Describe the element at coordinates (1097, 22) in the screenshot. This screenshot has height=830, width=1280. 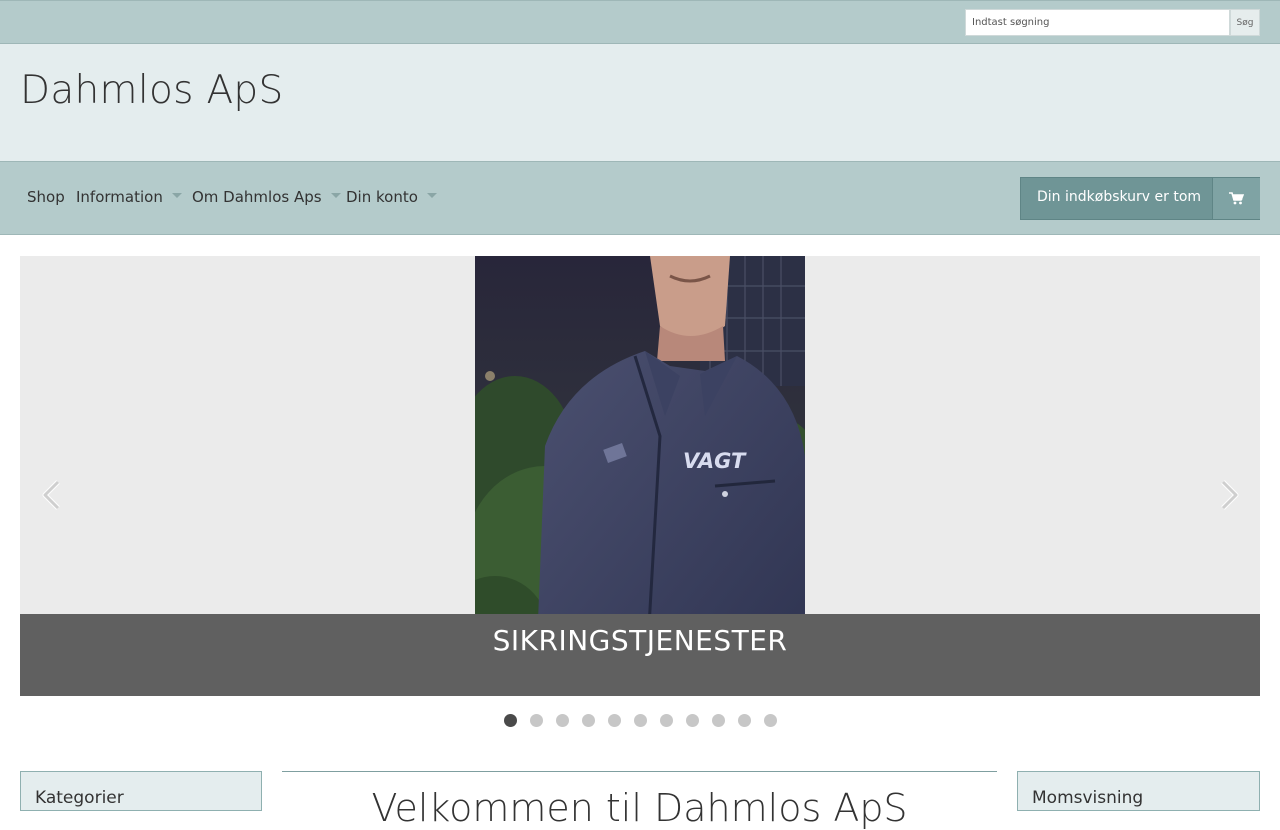
I see `search-input` at that location.